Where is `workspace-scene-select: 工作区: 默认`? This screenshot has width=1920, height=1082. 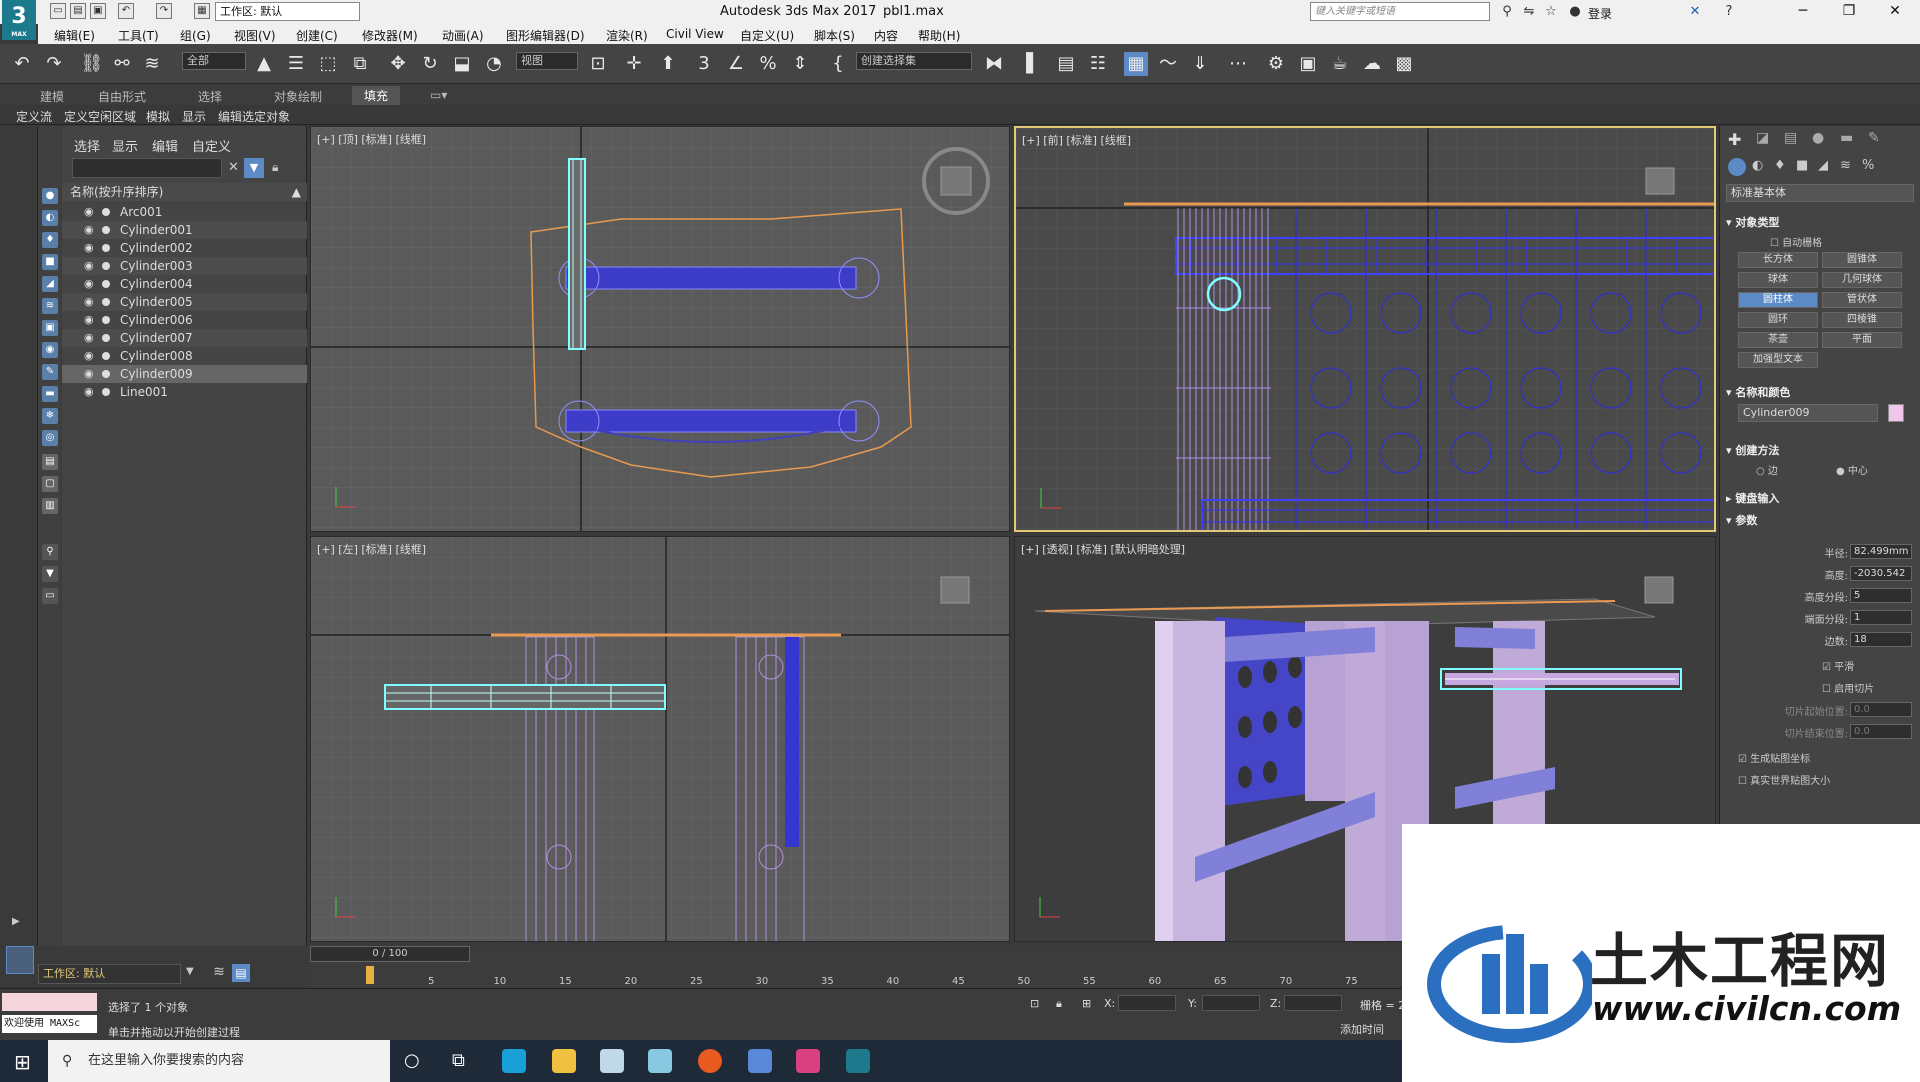
workspace-scene-select: 工作区: 默认 is located at coordinates (109, 974).